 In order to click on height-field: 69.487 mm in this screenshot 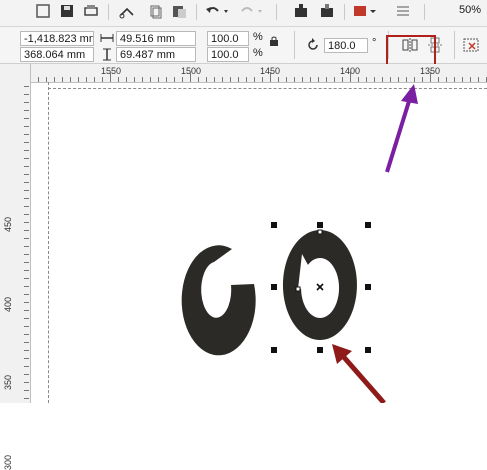, I will do `click(156, 54)`.